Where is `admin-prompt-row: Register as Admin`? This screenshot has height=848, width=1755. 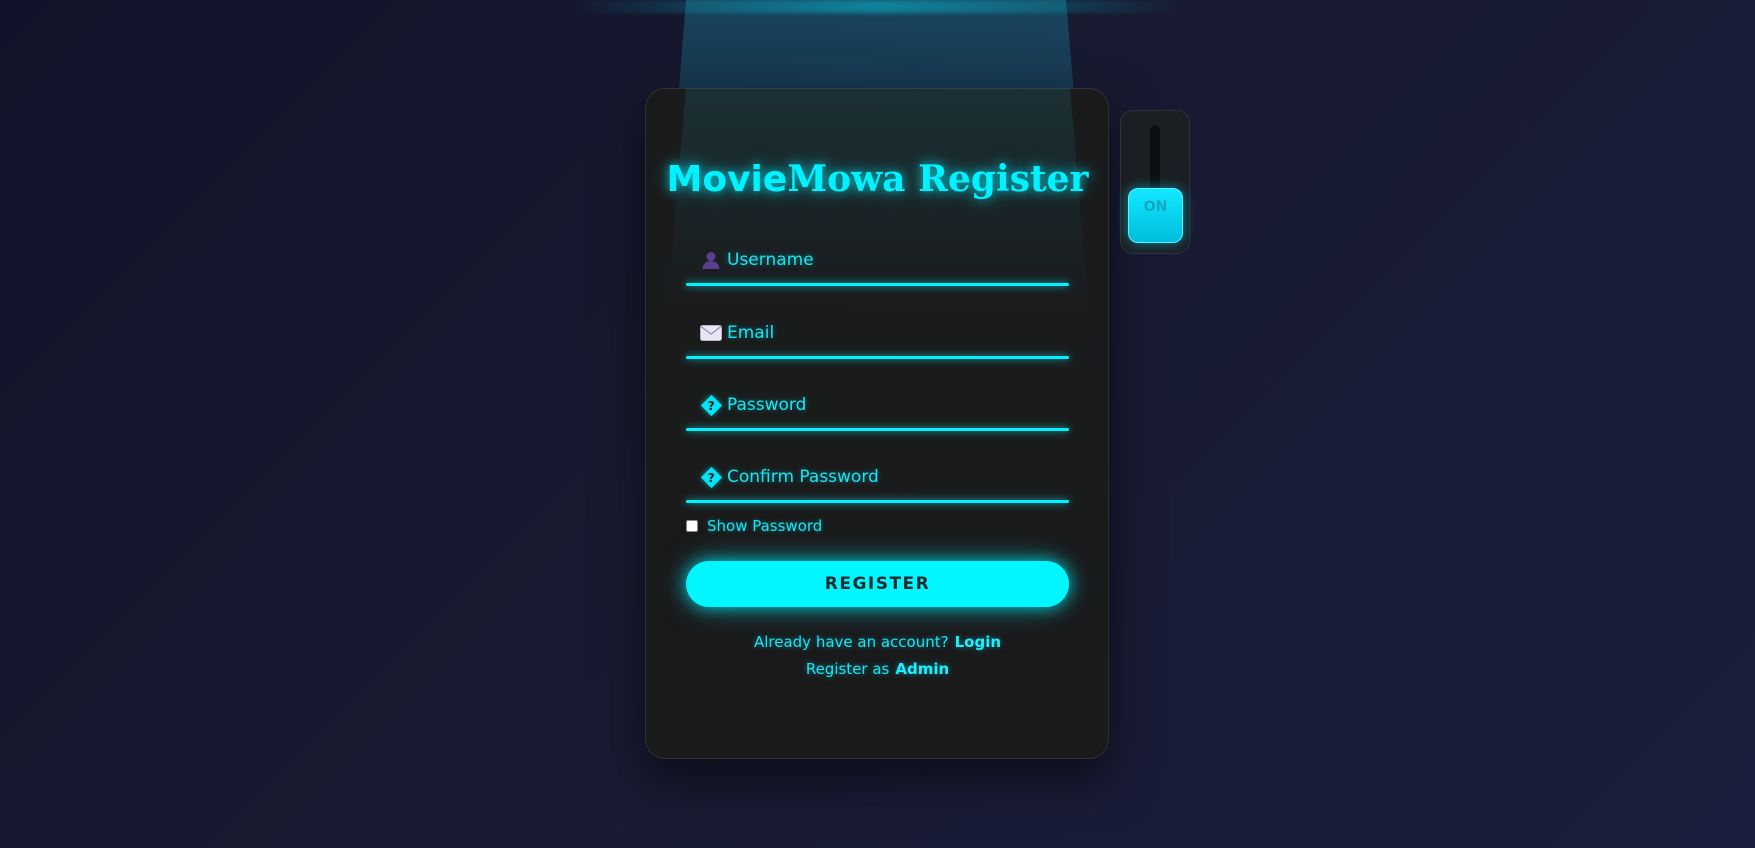
admin-prompt-row: Register as Admin is located at coordinates (877, 669).